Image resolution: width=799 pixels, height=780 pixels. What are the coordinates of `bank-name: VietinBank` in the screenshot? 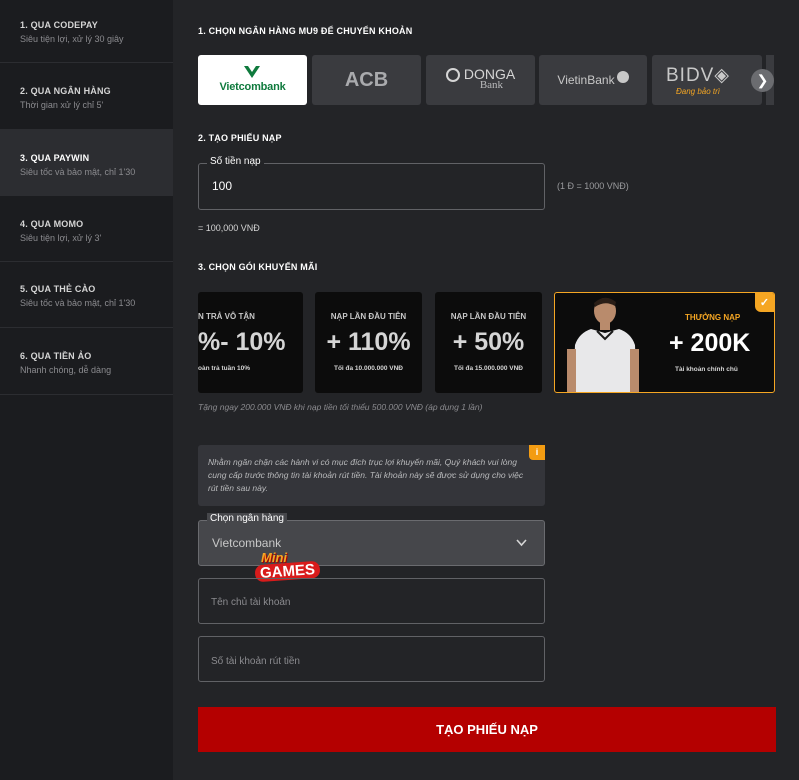 It's located at (586, 80).